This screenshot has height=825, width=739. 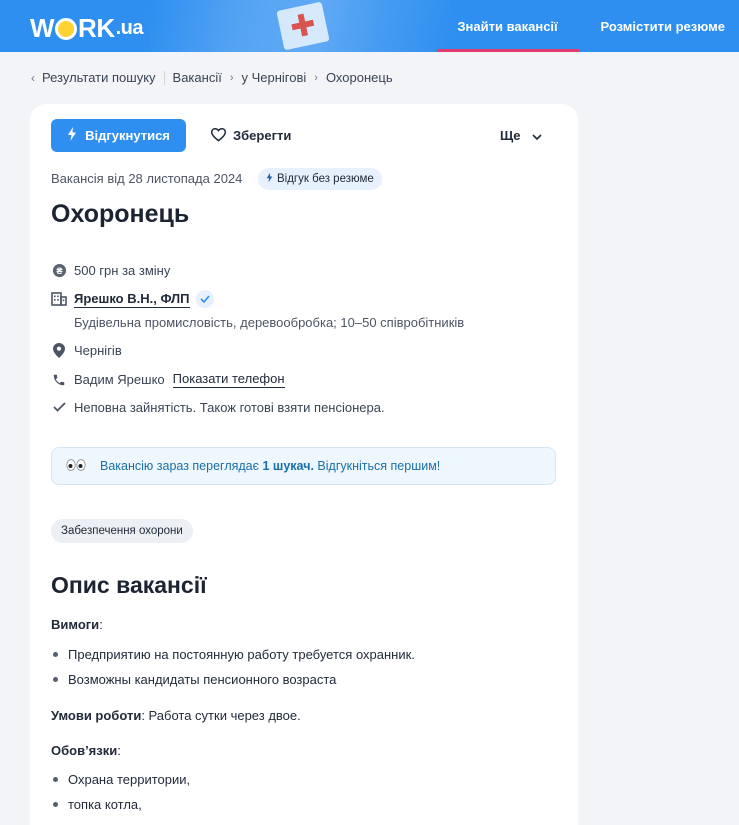 I want to click on city-row: Чернігів, so click(x=86, y=350).